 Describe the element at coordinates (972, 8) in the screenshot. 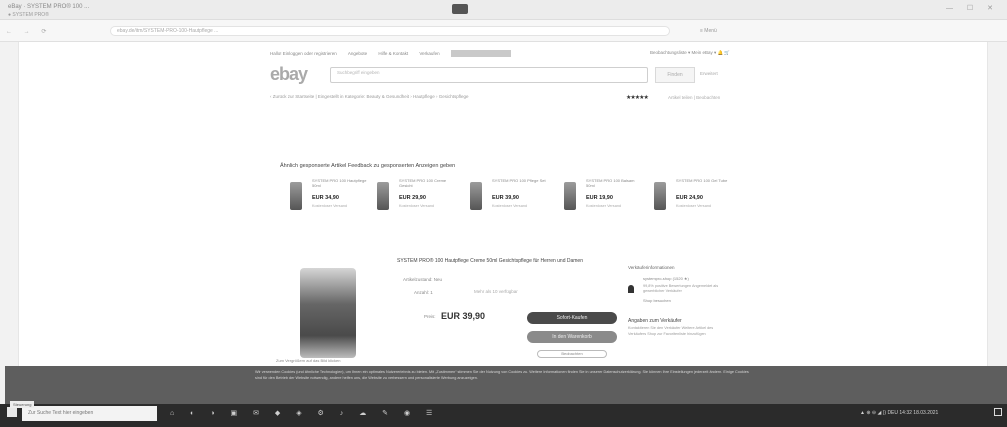

I see `window-controls: — ☐ ✕` at that location.